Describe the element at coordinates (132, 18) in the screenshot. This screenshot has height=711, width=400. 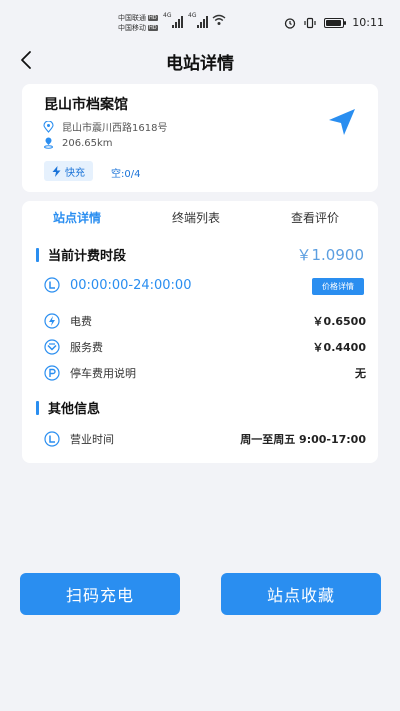
I see `carrier-1: 中国联通` at that location.